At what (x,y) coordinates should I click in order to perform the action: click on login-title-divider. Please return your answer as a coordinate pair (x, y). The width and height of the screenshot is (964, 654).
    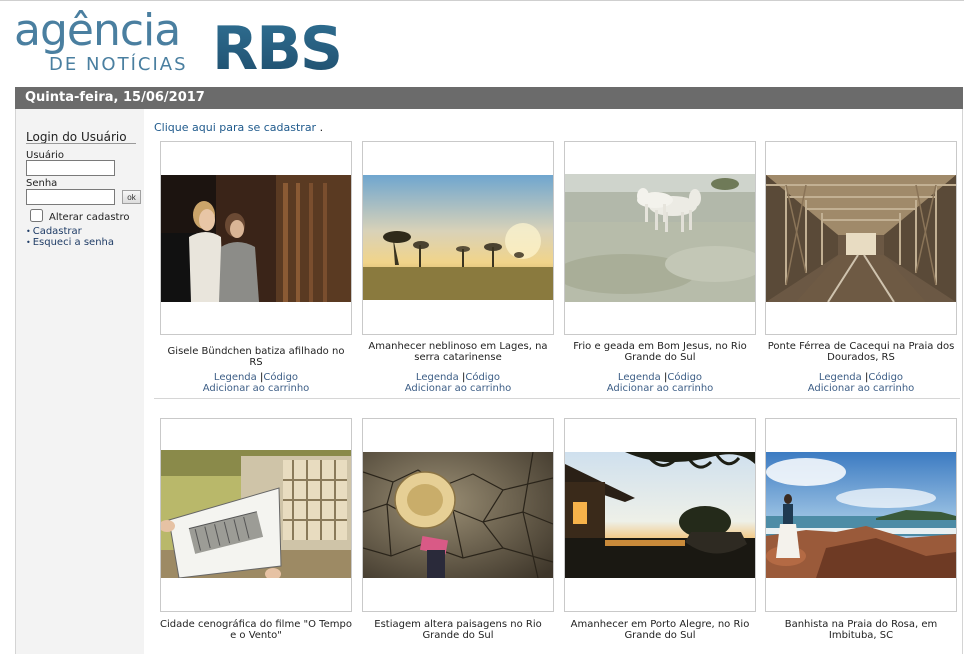
    Looking at the image, I should click on (81, 143).